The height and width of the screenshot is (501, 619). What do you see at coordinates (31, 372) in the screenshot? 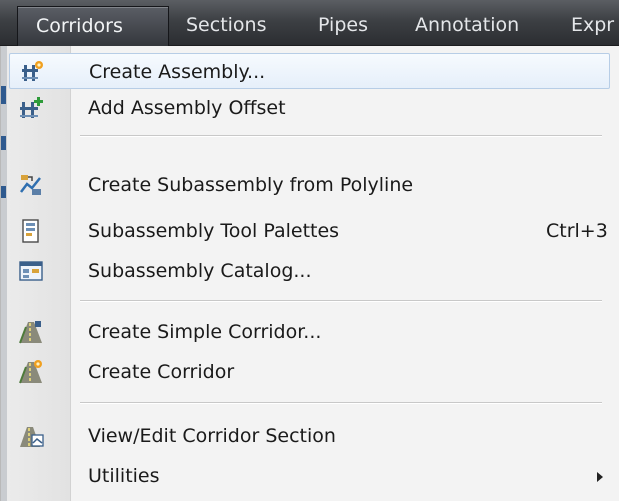
I see `corridor-icon` at bounding box center [31, 372].